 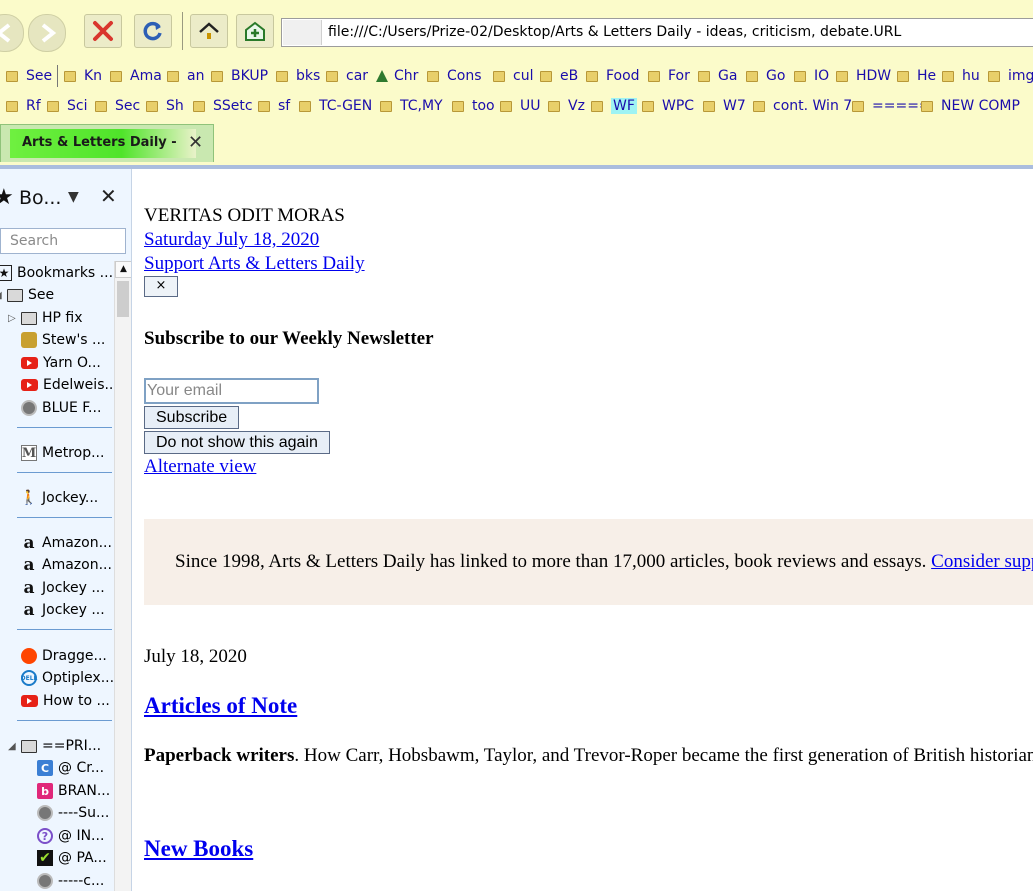 I want to click on bookmark-folder: Rf, so click(x=23, y=106).